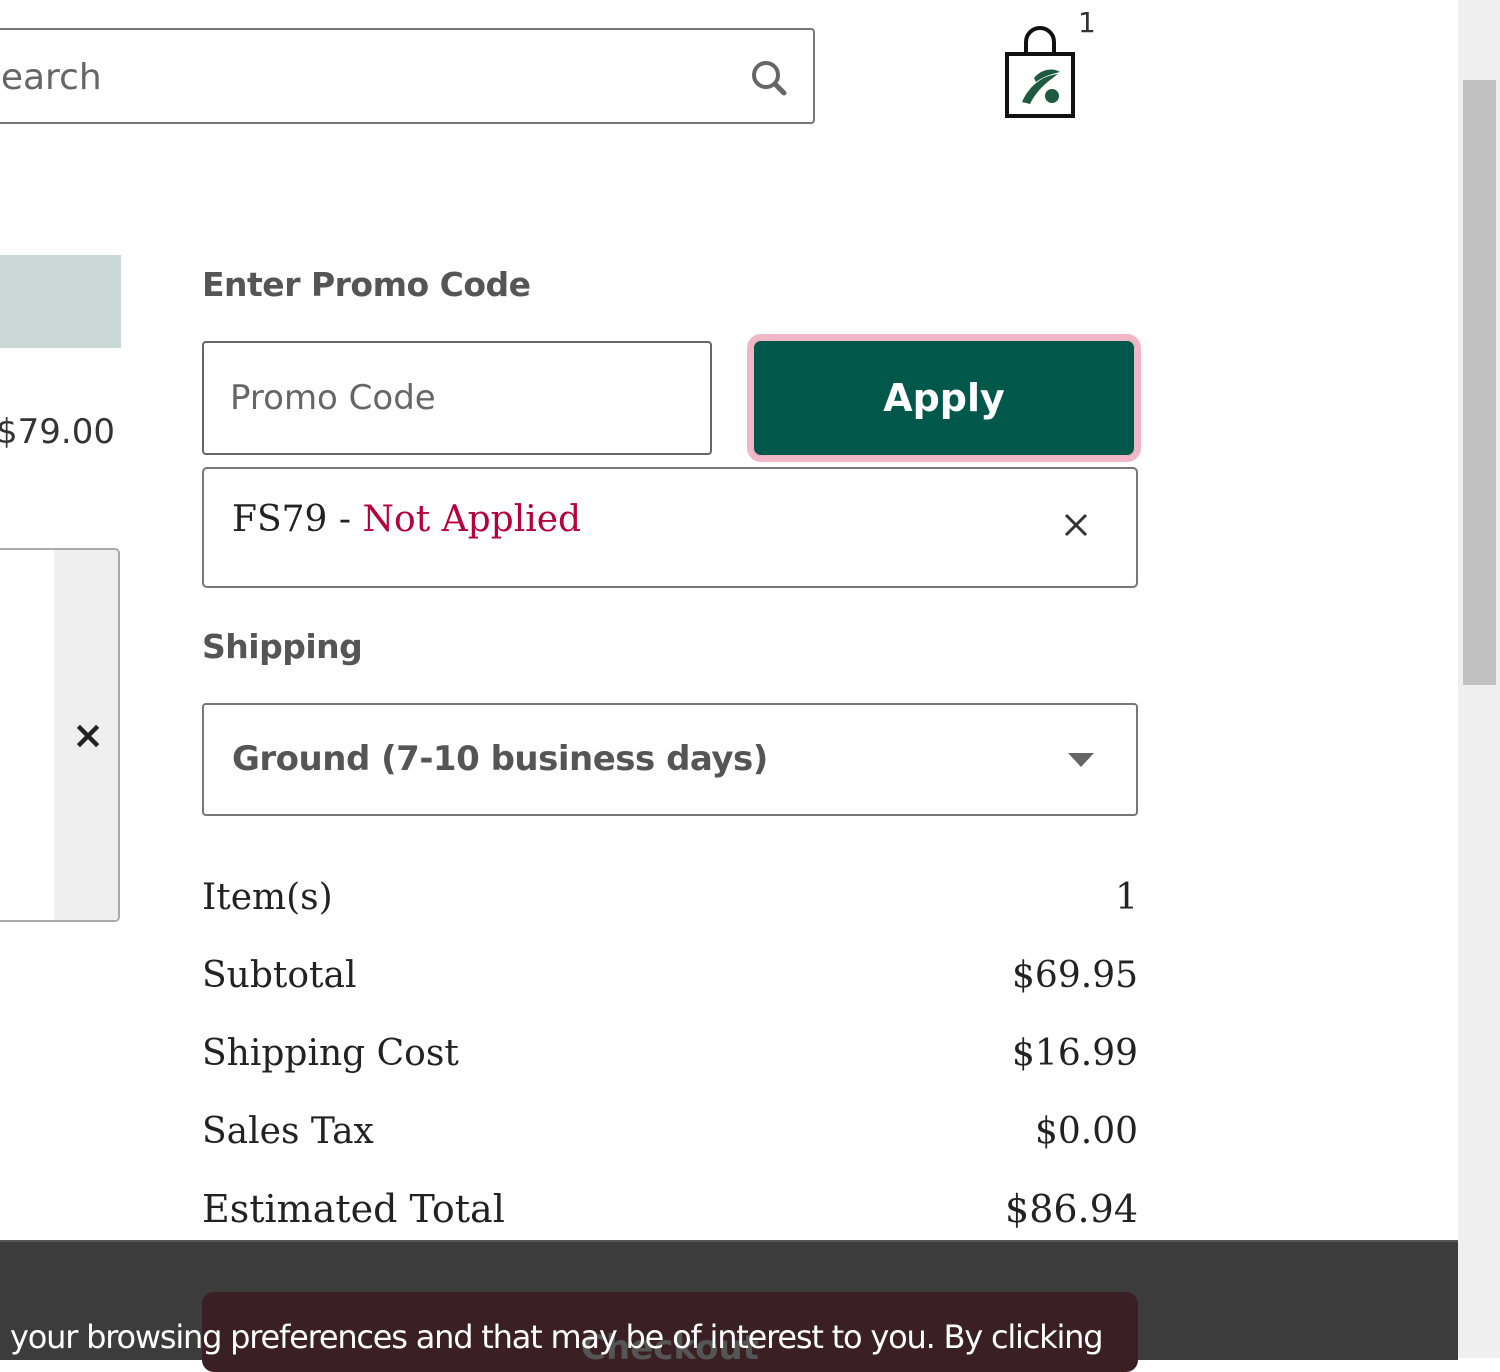 This screenshot has height=1372, width=1500. Describe the element at coordinates (769, 78) in the screenshot. I see `search-icon` at that location.